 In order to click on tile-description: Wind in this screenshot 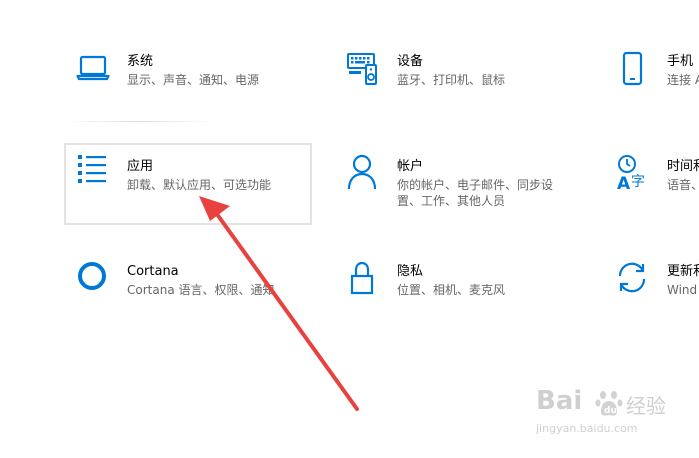, I will do `click(682, 290)`.